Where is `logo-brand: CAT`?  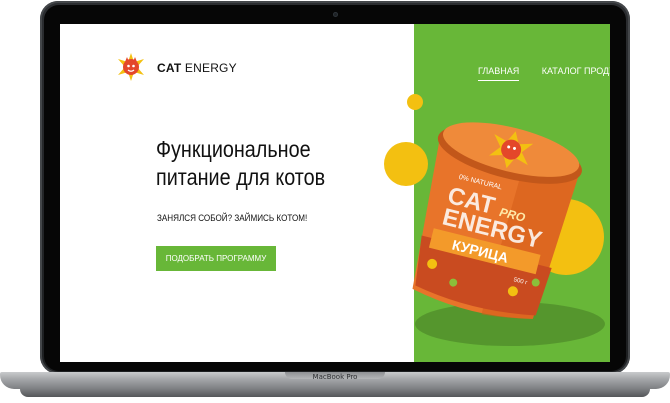 logo-brand: CAT is located at coordinates (169, 68).